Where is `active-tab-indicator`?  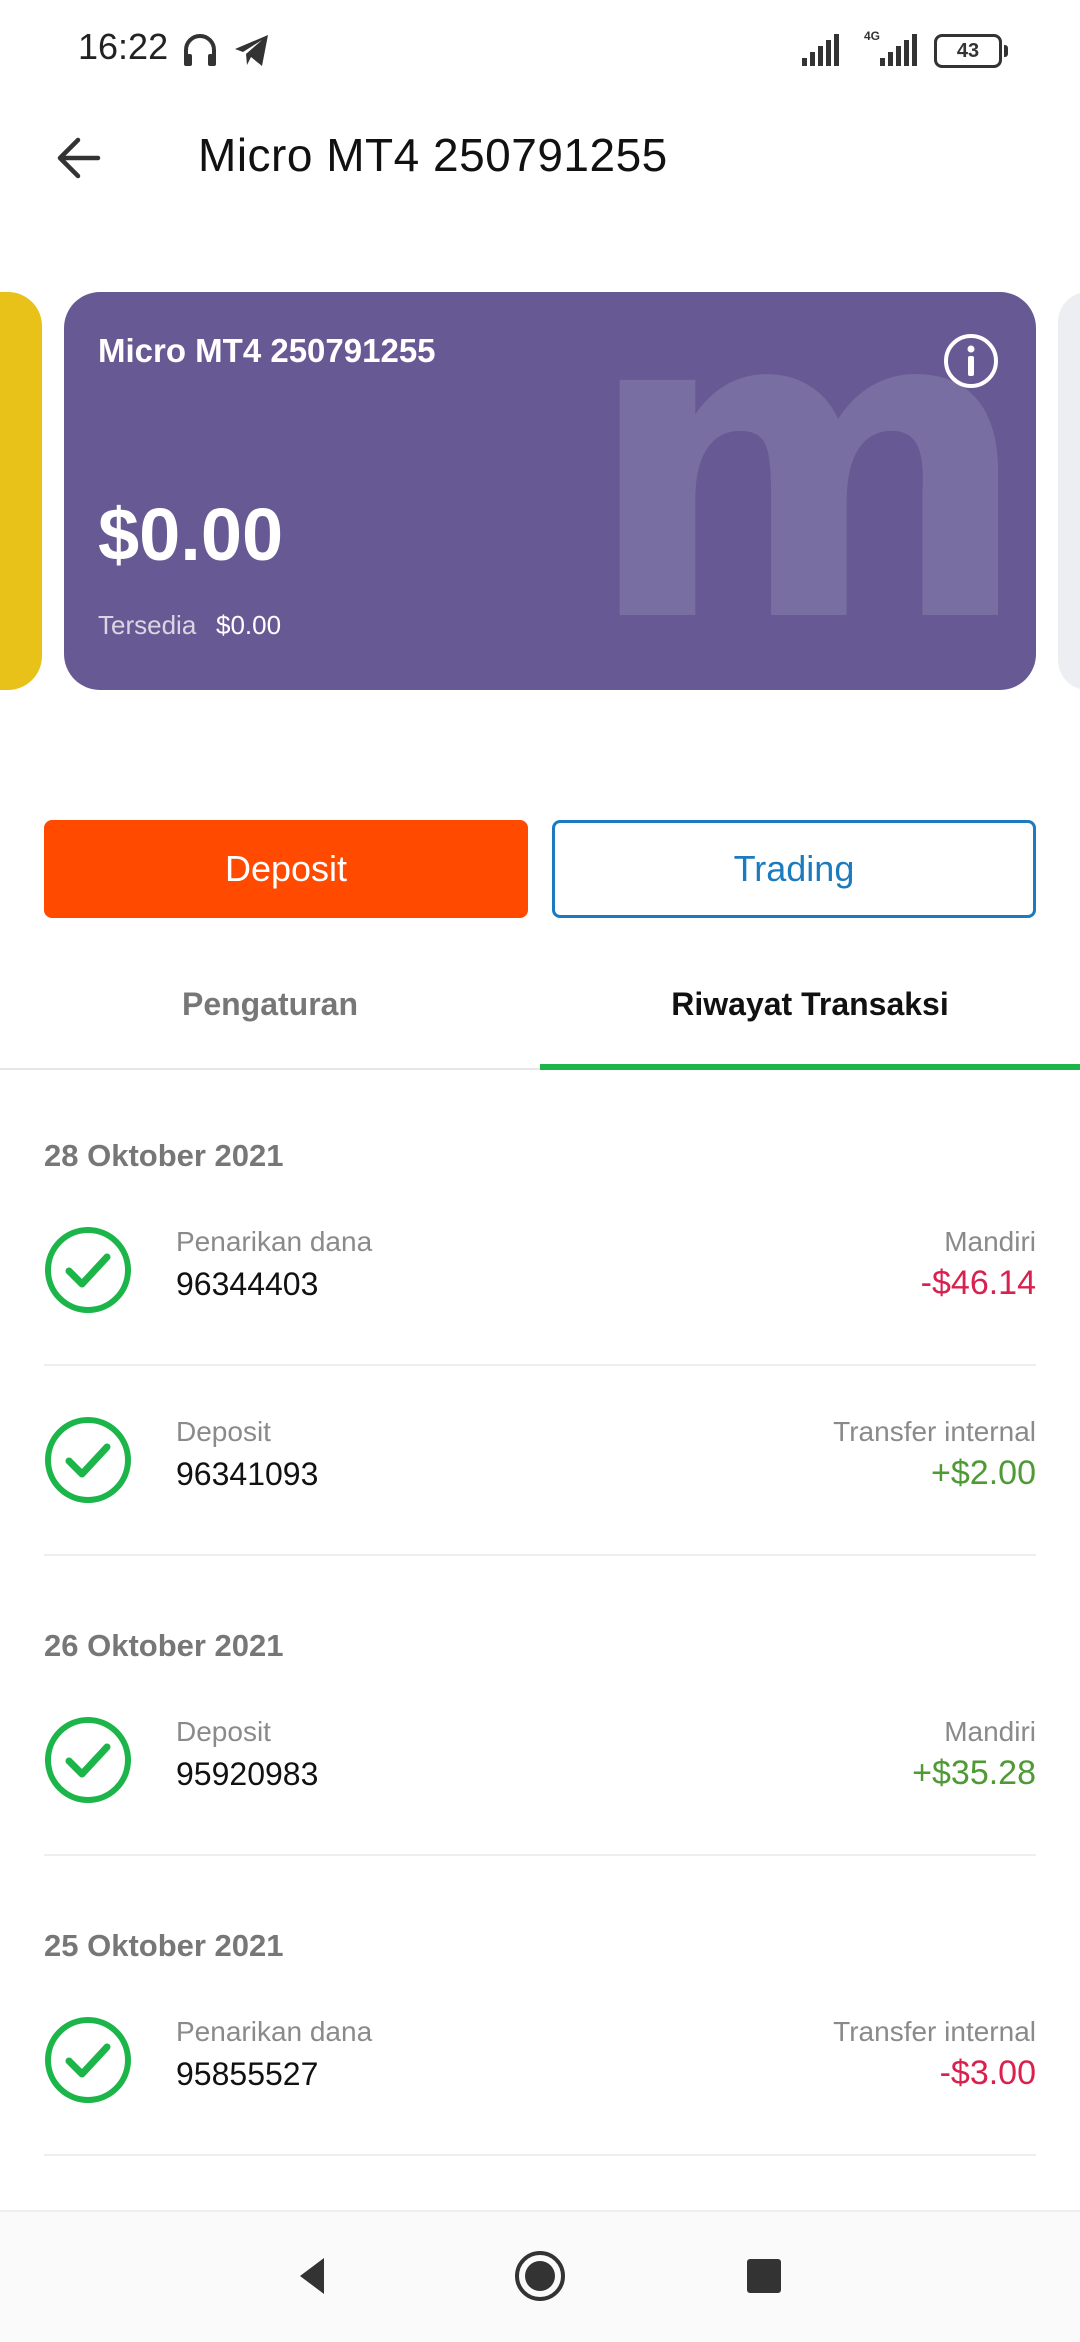 active-tab-indicator is located at coordinates (810, 1067).